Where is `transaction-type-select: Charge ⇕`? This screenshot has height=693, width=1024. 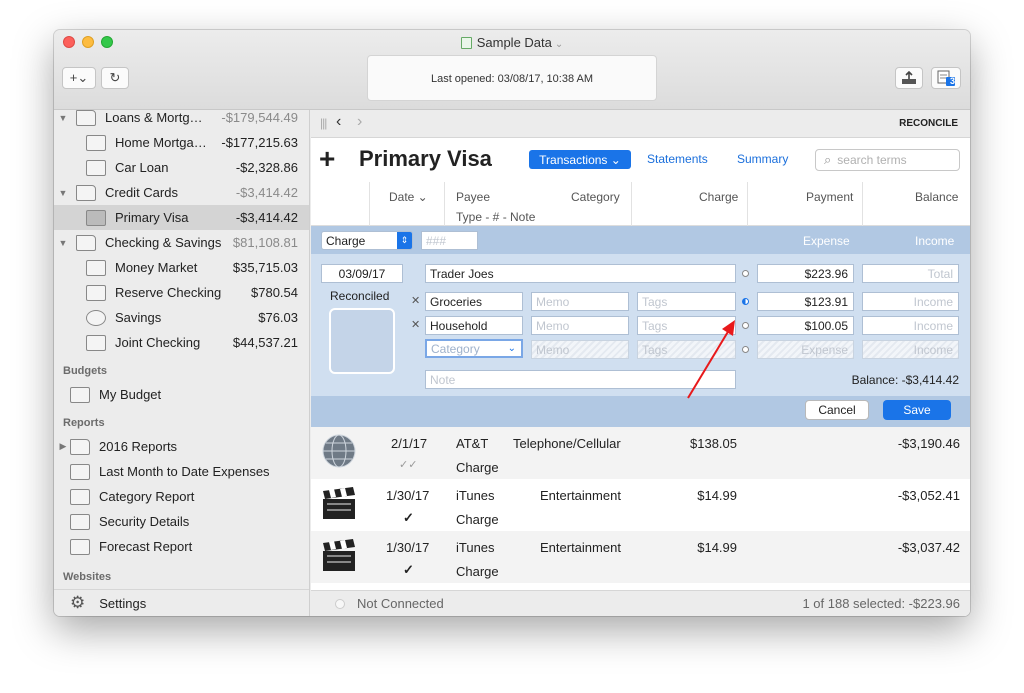
transaction-type-select: Charge ⇕ is located at coordinates (367, 240).